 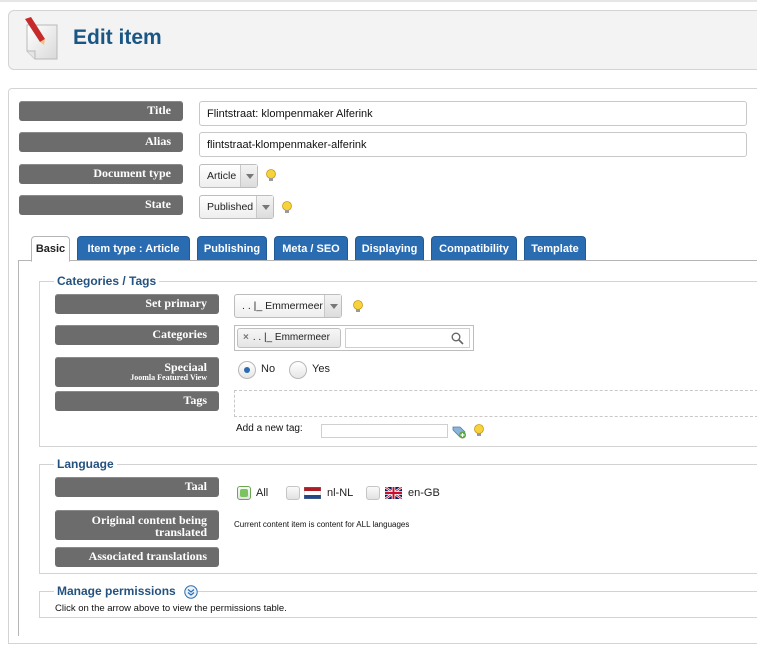 What do you see at coordinates (384, 431) in the screenshot?
I see `add-tag-input` at bounding box center [384, 431].